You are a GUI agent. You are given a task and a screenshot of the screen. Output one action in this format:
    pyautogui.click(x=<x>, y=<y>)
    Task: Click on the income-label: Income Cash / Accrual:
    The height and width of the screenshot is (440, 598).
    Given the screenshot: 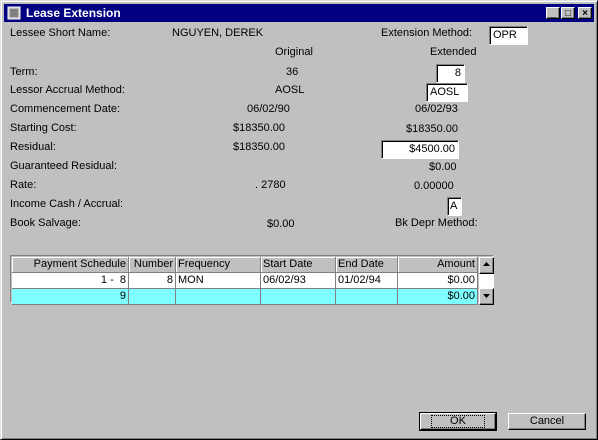 What is the action you would take?
    pyautogui.click(x=67, y=204)
    